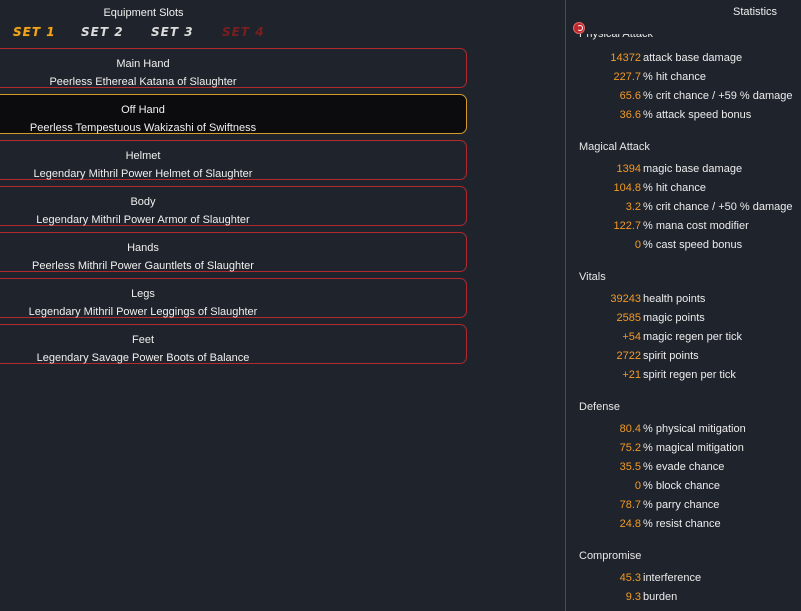  What do you see at coordinates (660, 597) in the screenshot?
I see `stat-label: burden` at bounding box center [660, 597].